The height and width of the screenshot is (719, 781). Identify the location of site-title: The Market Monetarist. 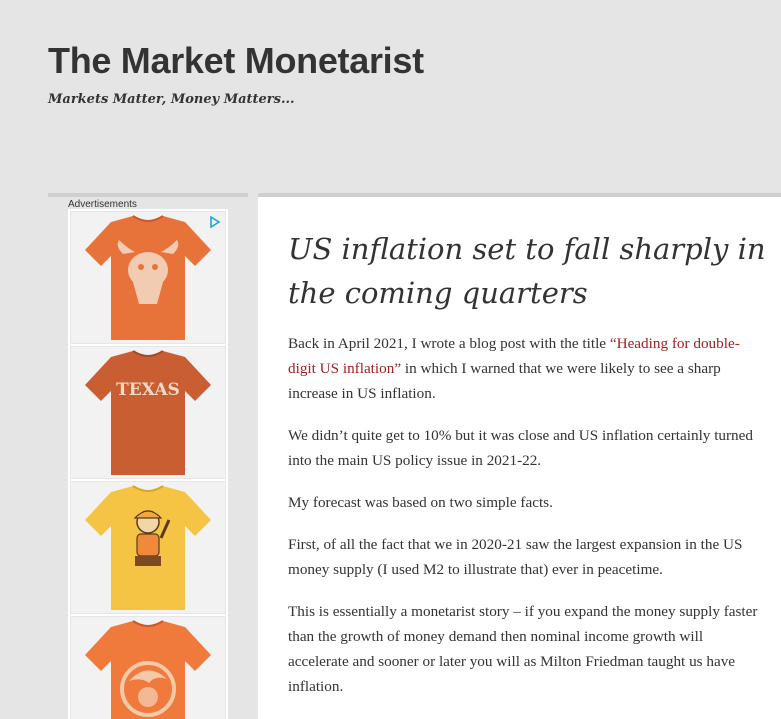
(236, 61).